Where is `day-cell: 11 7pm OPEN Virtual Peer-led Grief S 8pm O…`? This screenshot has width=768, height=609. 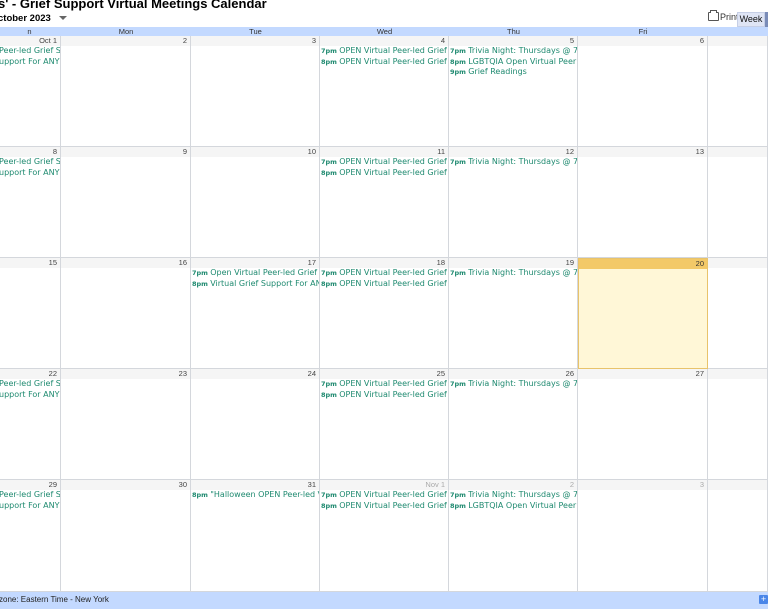
day-cell: 11 7pm OPEN Virtual Peer-led Grief S 8pm O… is located at coordinates (384, 202).